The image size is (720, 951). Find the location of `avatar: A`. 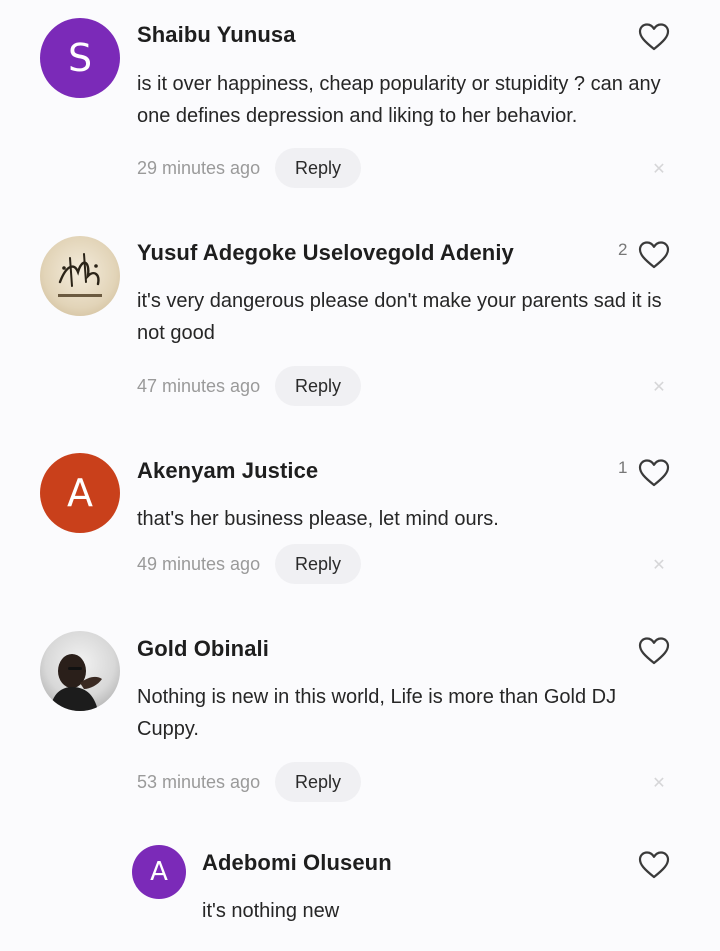

avatar: A is located at coordinates (159, 872).